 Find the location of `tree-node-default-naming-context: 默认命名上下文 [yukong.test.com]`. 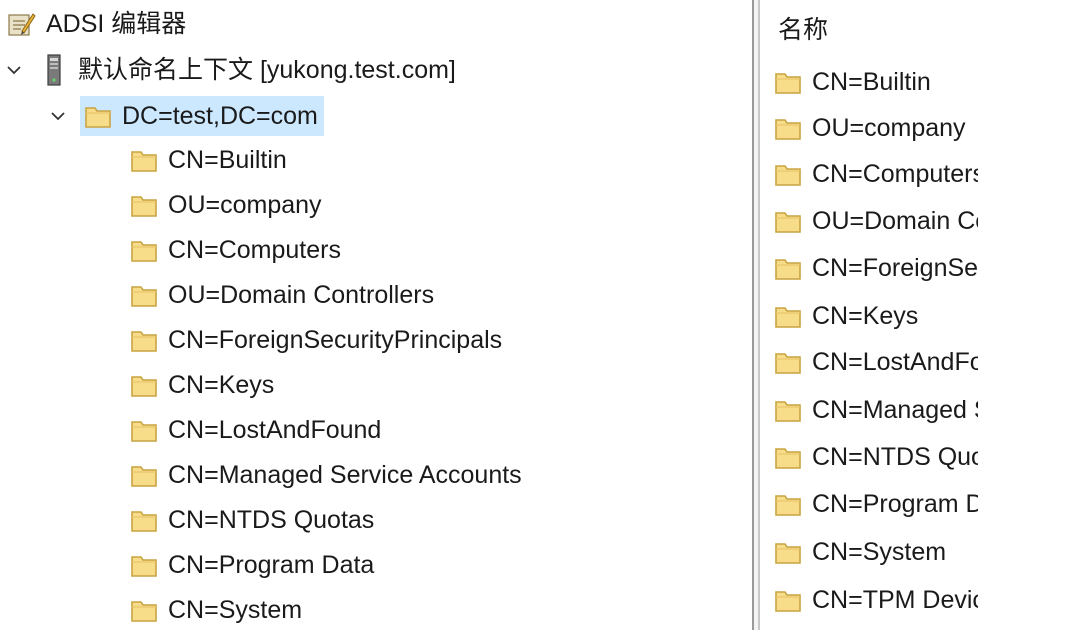

tree-node-default-naming-context: 默认命名上下文 [yukong.test.com] is located at coordinates (231, 70).